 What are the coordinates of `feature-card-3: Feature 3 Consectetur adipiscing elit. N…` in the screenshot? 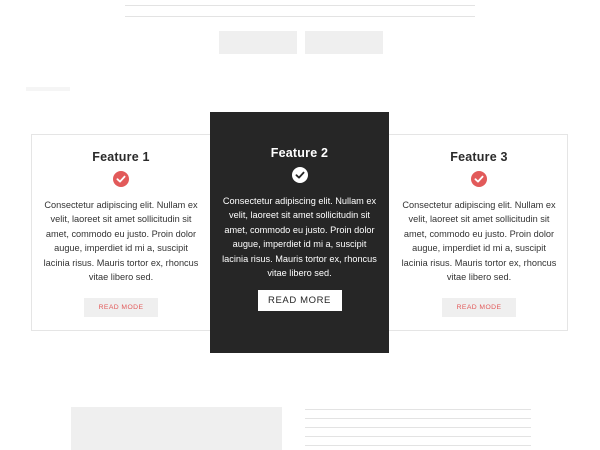 It's located at (479, 234).